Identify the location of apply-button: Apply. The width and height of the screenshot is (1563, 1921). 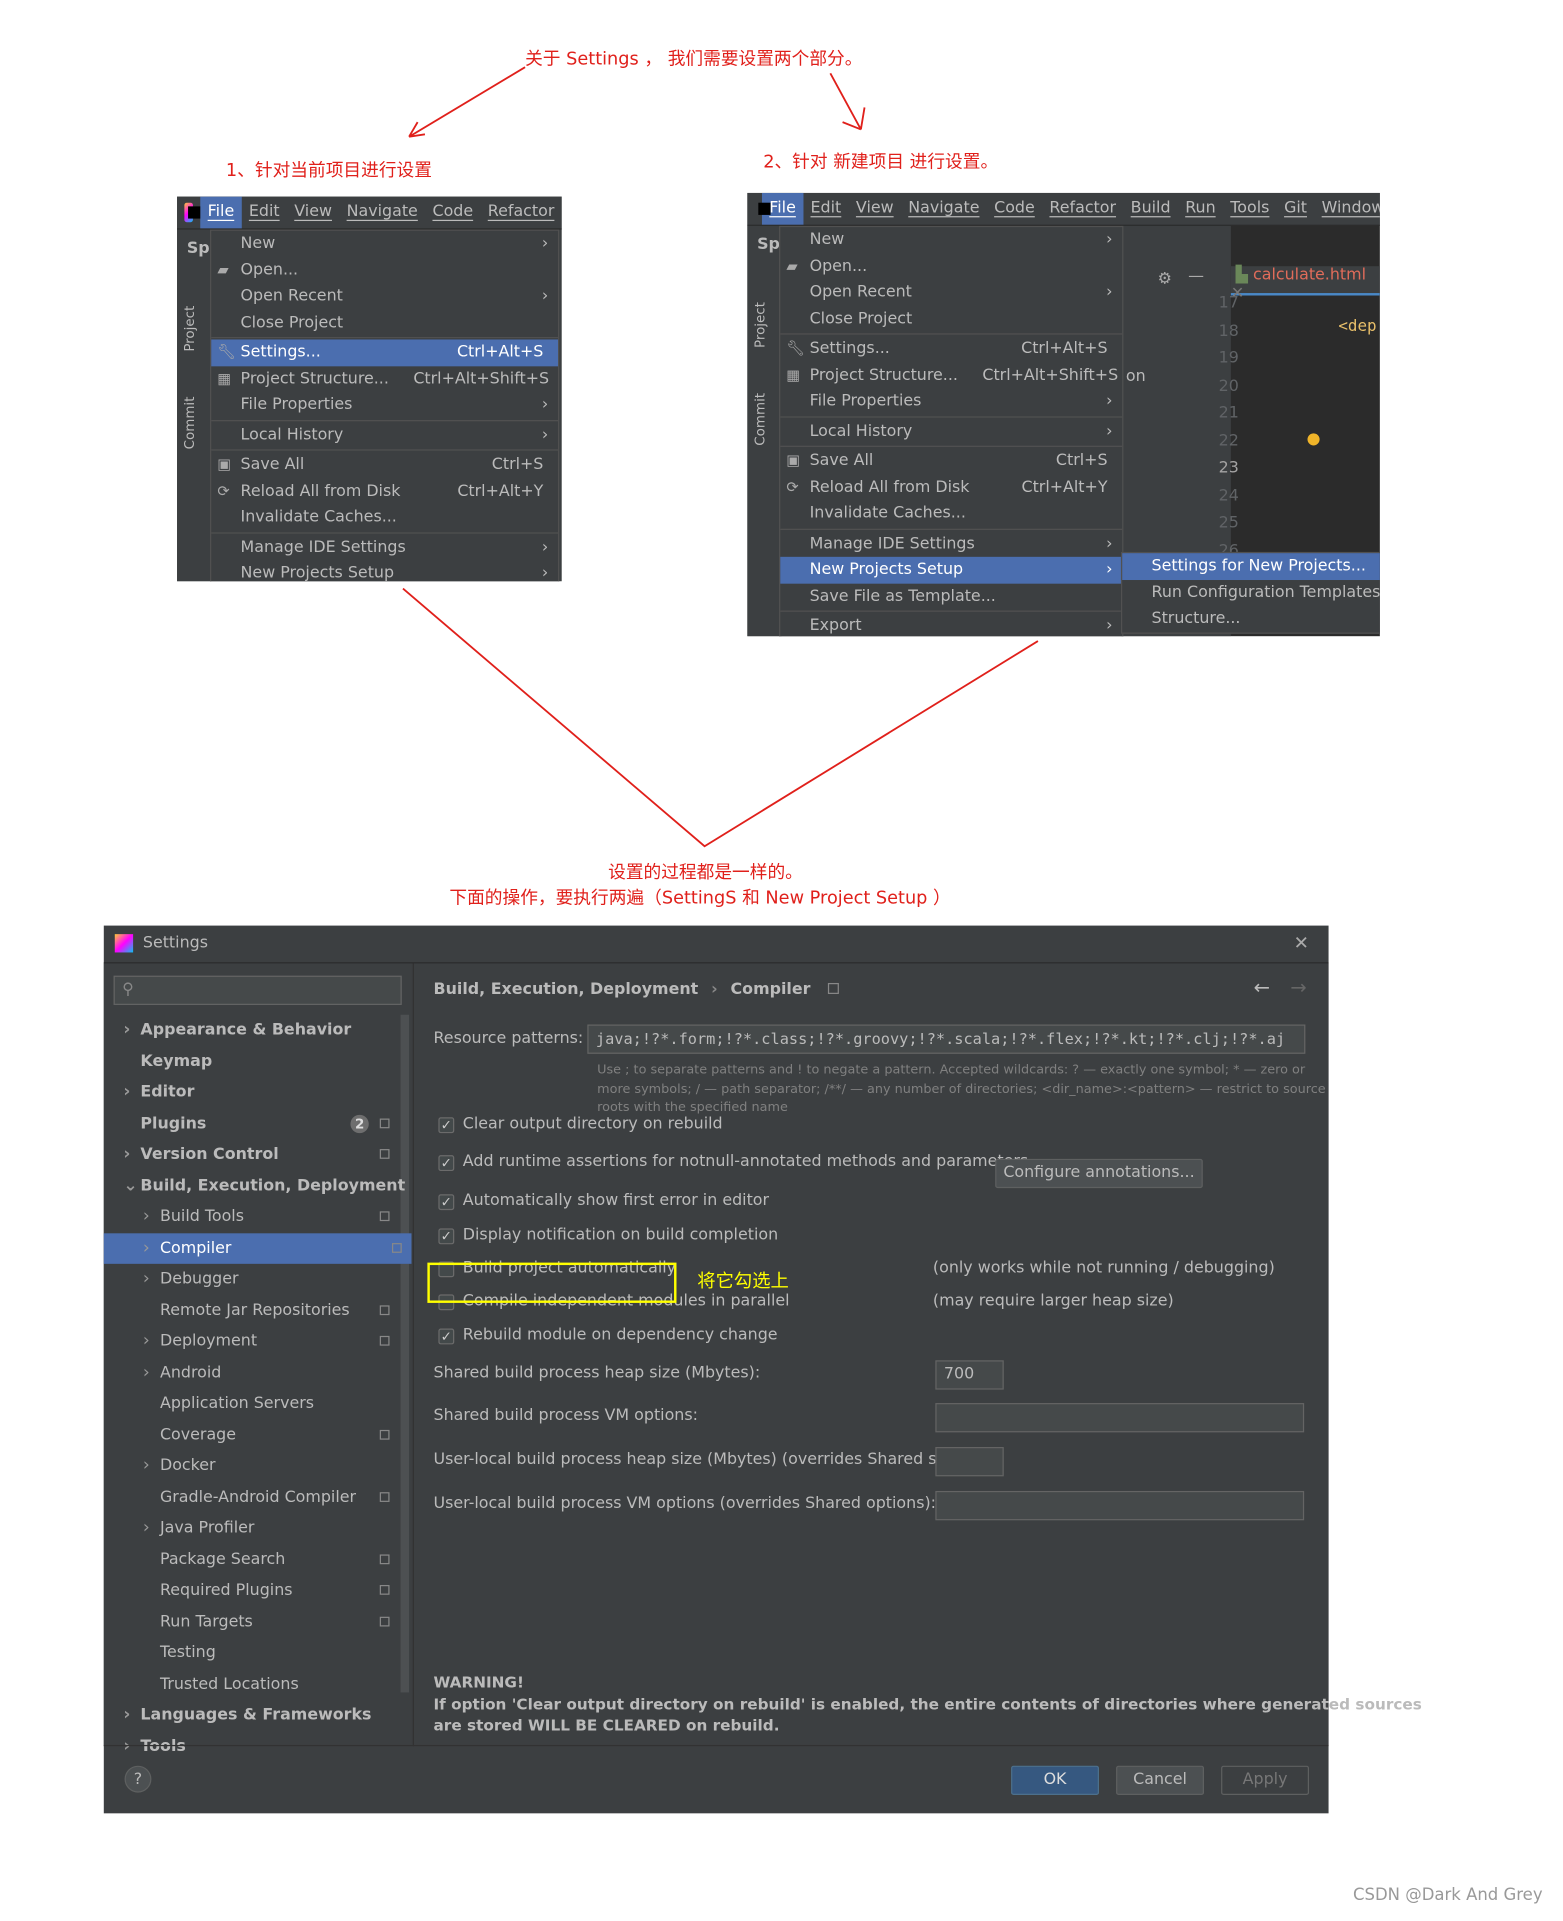
(1265, 1780).